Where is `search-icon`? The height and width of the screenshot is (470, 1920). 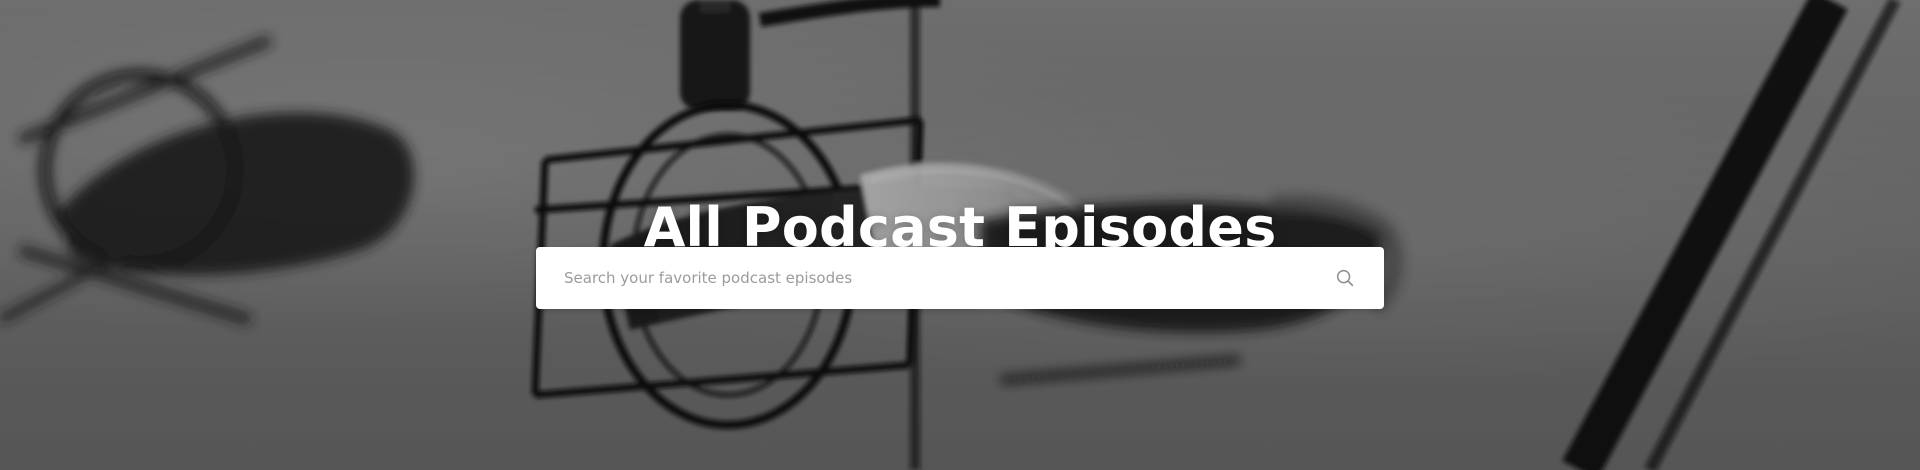
search-icon is located at coordinates (1345, 278).